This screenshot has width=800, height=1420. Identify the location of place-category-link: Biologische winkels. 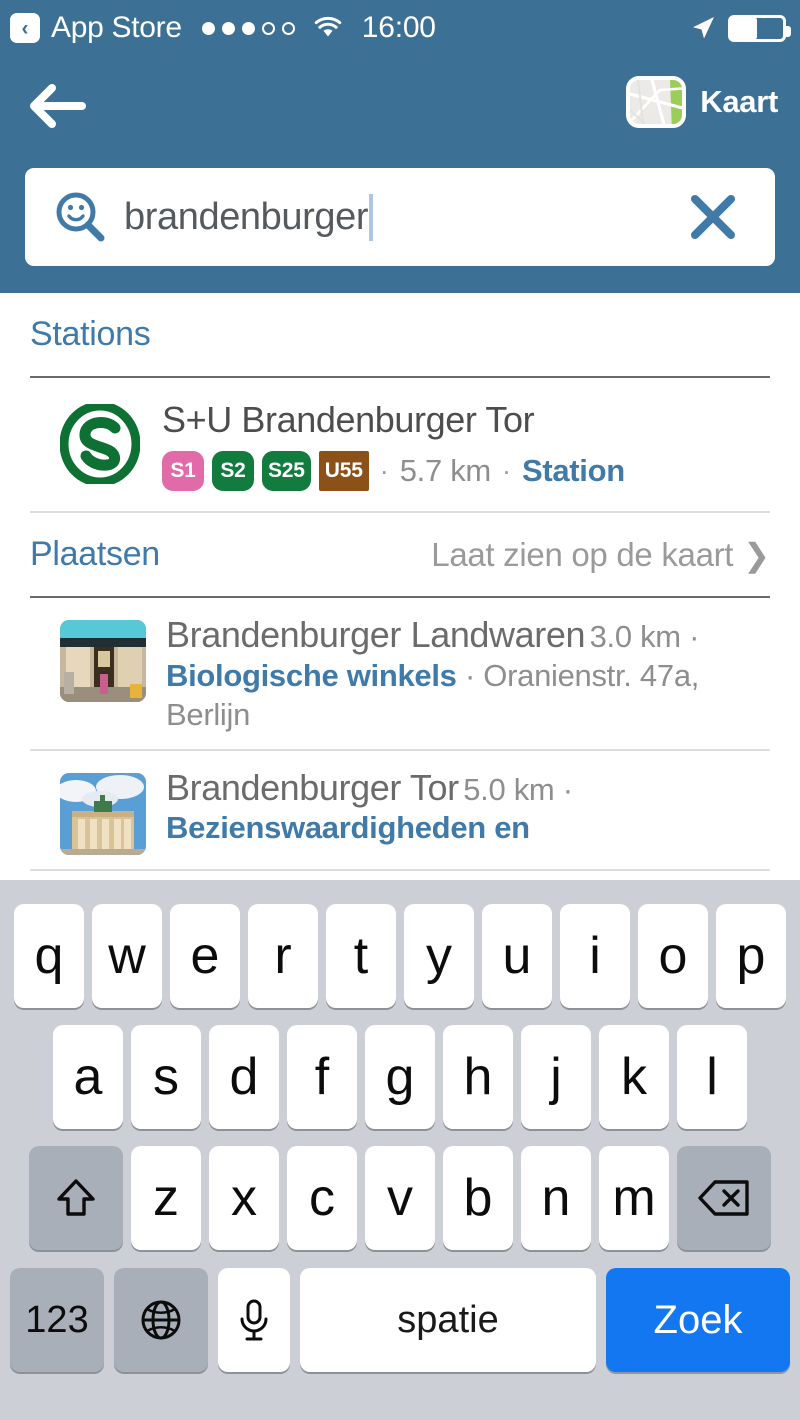
(311, 675).